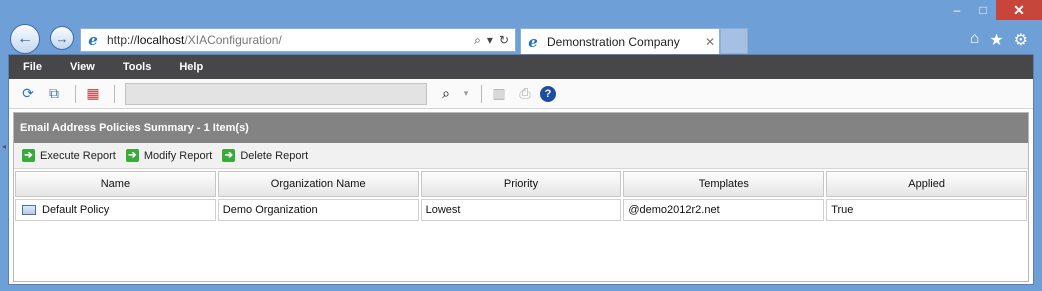 The height and width of the screenshot is (291, 1042). Describe the element at coordinates (734, 41) in the screenshot. I see `new-tab-button` at that location.